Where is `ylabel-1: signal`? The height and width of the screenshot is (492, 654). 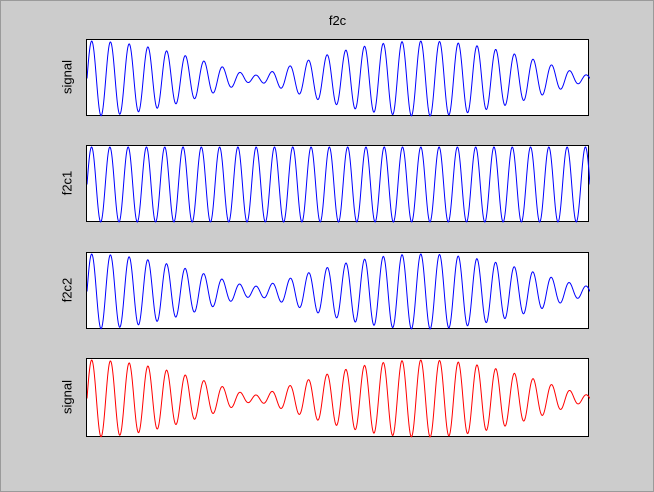 ylabel-1: signal is located at coordinates (67, 77).